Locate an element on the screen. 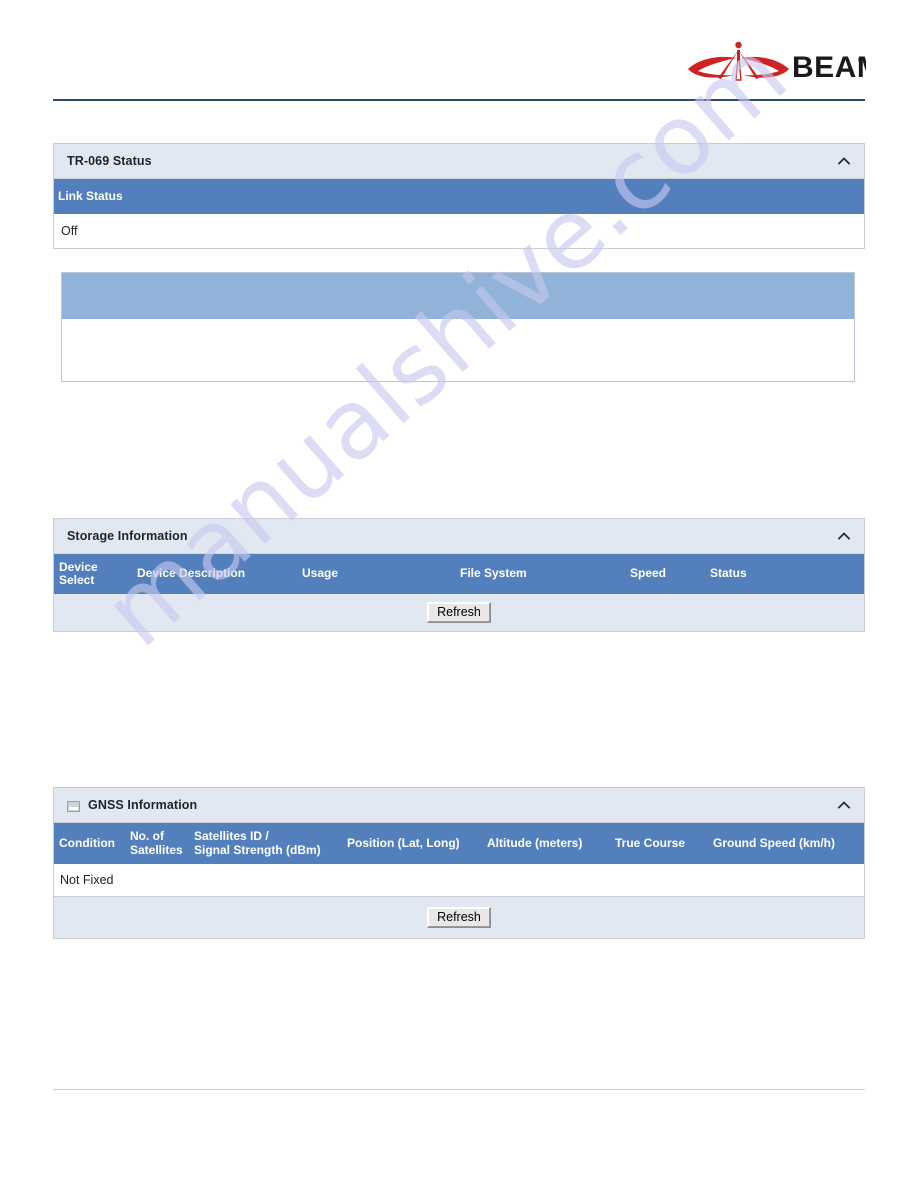 The image size is (918, 1188). tr069-panel-title-bar: TR-069 Status is located at coordinates (459, 161).